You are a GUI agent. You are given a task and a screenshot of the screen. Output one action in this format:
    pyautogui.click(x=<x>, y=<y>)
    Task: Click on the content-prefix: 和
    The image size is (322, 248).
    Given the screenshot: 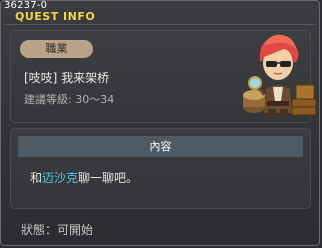 What is the action you would take?
    pyautogui.click(x=36, y=178)
    